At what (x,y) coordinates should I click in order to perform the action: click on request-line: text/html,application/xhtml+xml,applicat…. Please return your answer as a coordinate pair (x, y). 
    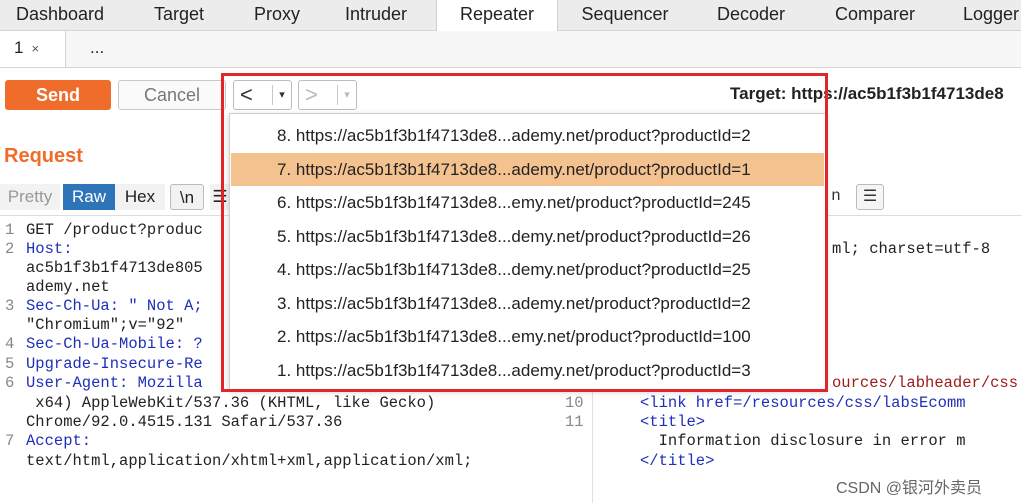
    Looking at the image, I should click on (249, 461).